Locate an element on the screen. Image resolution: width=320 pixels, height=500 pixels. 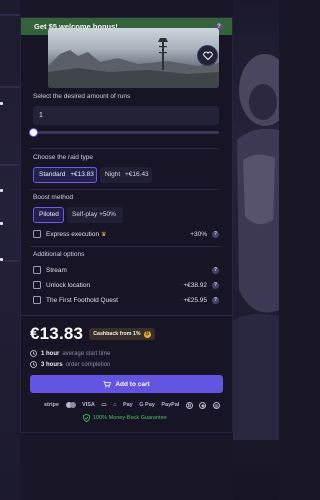
crypto-icon: ◎ is located at coordinates (216, 405).